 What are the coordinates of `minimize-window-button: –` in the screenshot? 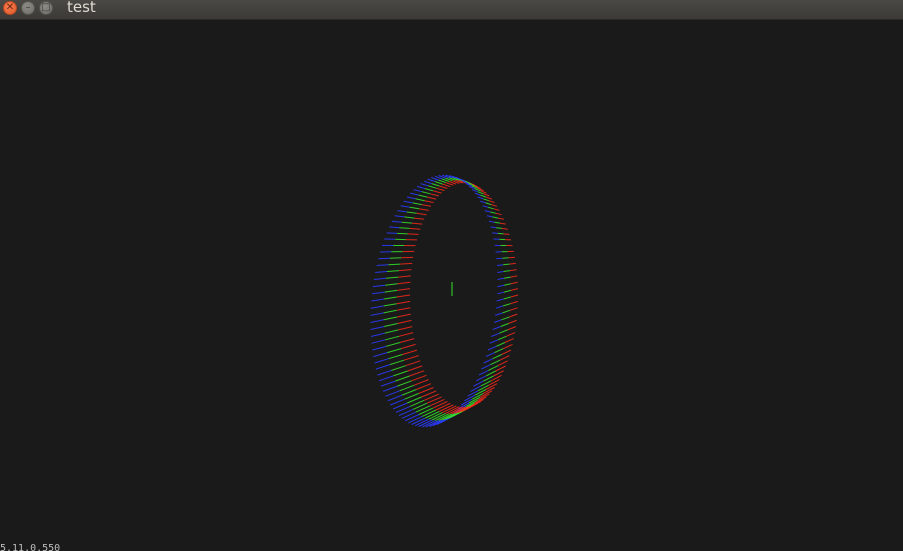 It's located at (28, 8).